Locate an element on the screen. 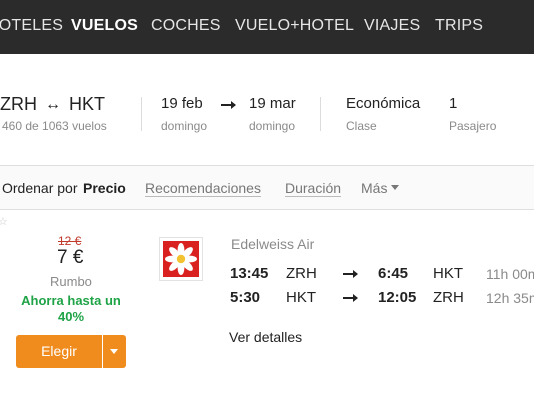  flights-count: 460 de 1063 vuelos is located at coordinates (54, 126).